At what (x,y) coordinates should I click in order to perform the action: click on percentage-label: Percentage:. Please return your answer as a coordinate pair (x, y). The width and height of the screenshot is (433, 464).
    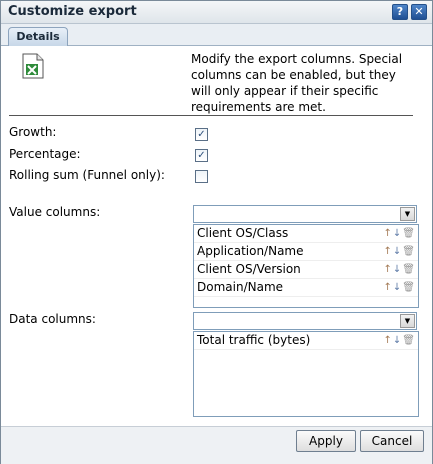
    Looking at the image, I should click on (45, 154).